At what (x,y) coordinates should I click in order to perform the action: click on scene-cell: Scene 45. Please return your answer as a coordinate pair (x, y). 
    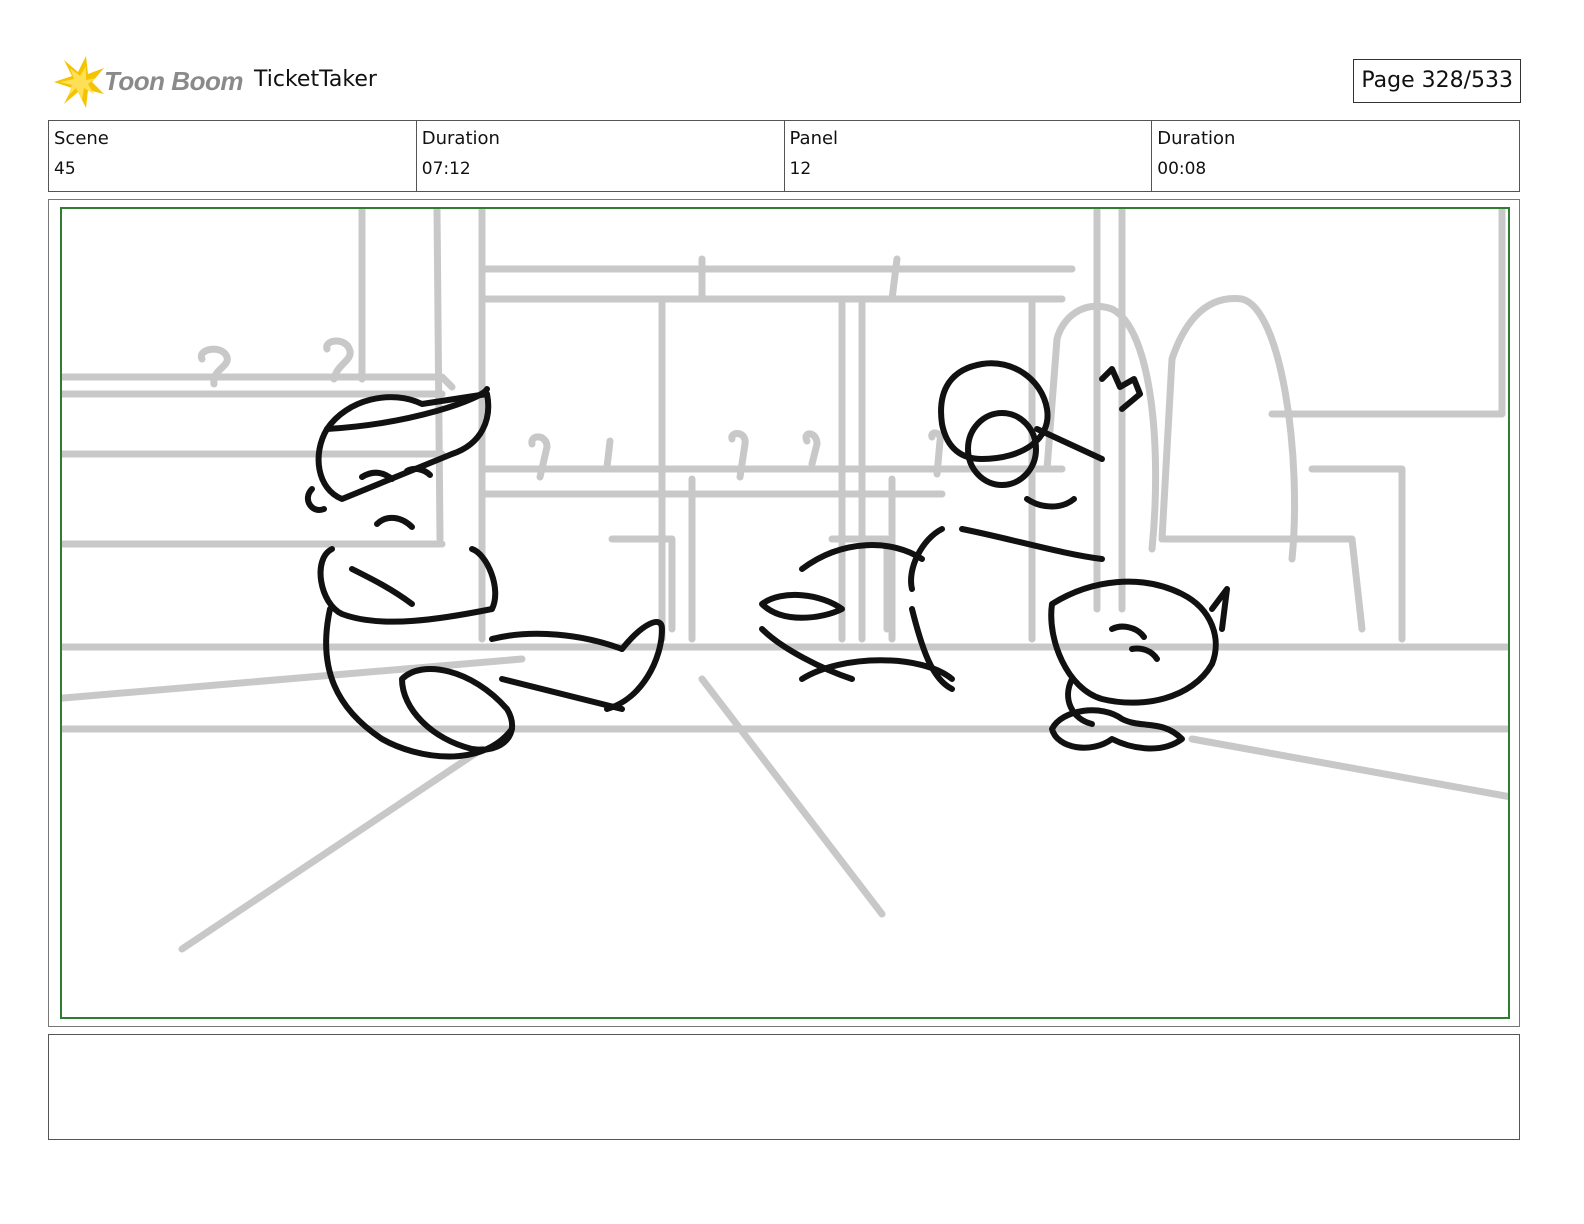
    Looking at the image, I should click on (233, 156).